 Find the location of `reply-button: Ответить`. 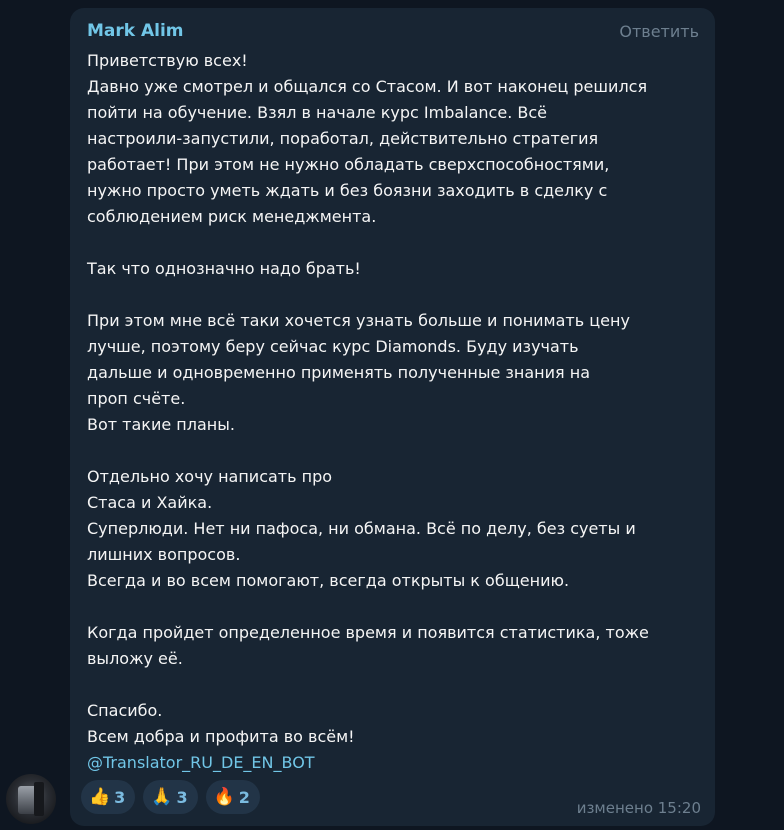

reply-button: Ответить is located at coordinates (659, 31).